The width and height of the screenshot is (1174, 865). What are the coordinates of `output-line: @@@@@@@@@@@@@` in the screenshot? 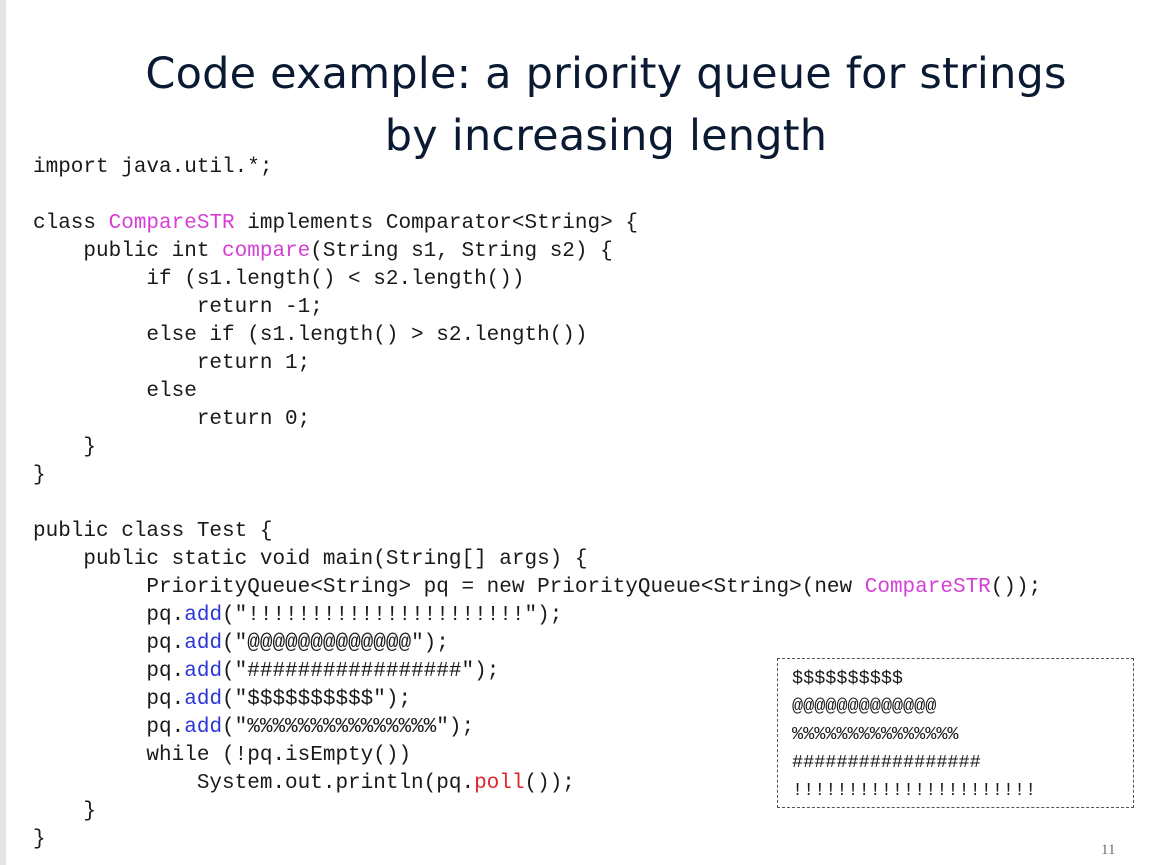 It's located at (864, 706).